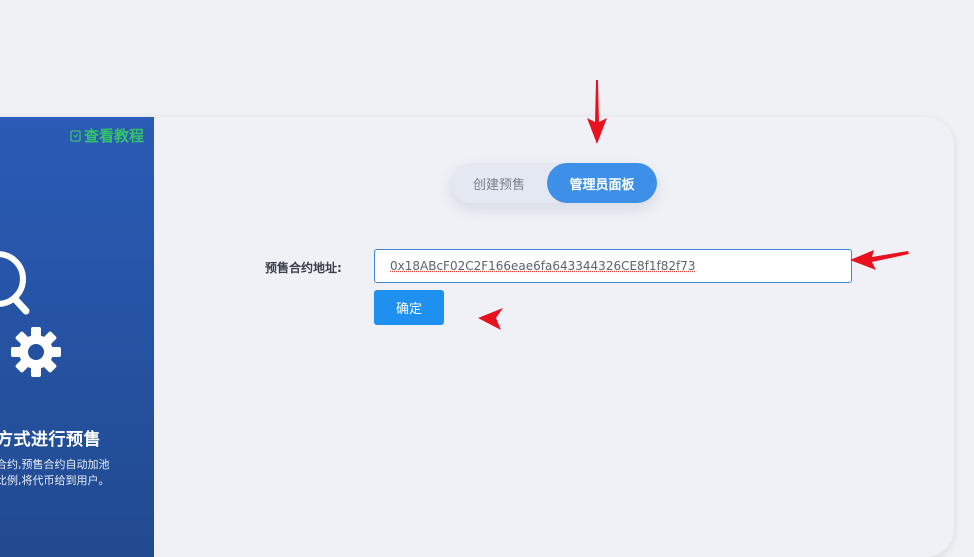 This screenshot has height=557, width=974. What do you see at coordinates (30, 314) in the screenshot?
I see `search-gear-icon` at bounding box center [30, 314].